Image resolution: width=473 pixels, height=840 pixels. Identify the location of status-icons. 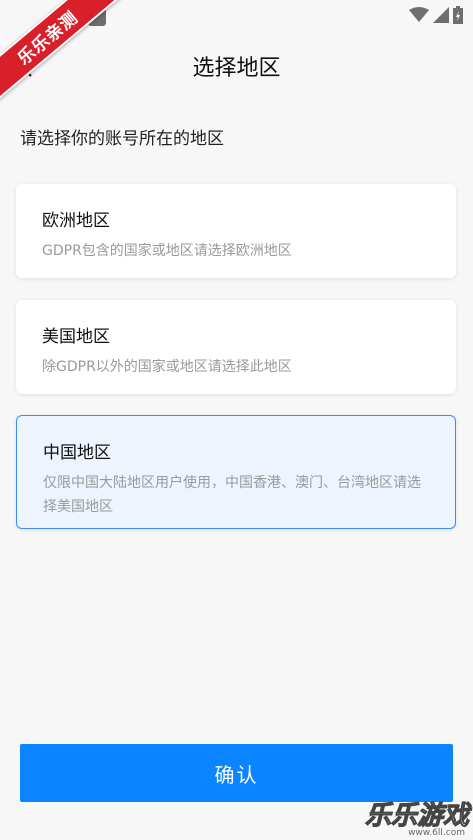
(436, 15).